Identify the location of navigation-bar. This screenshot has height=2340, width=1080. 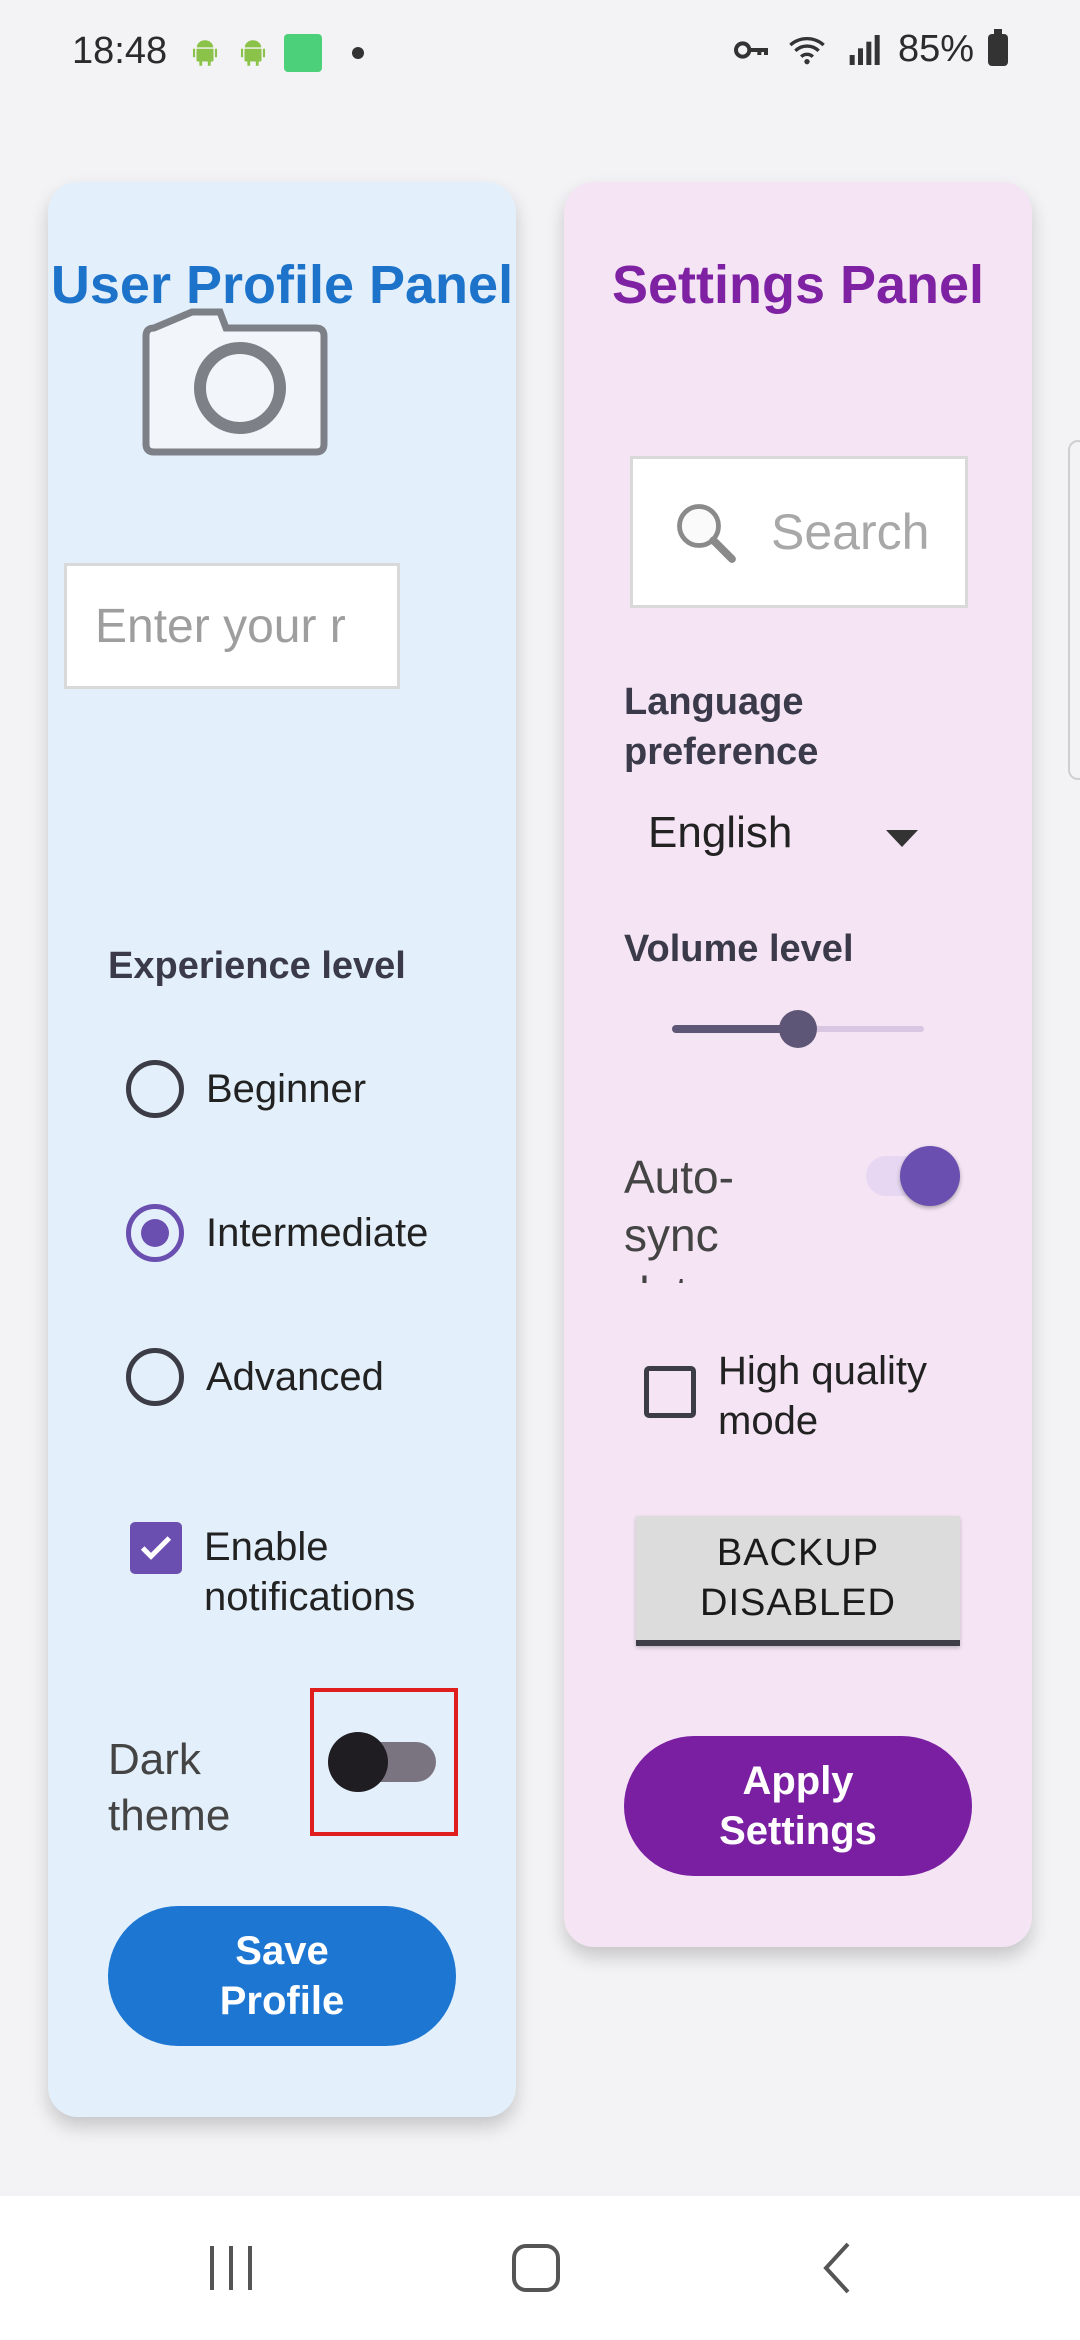
(540, 2268).